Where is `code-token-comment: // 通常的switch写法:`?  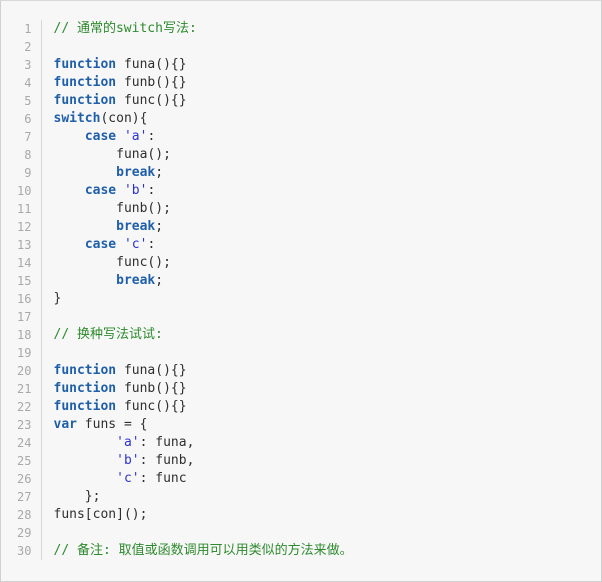
code-token-comment: // 通常的switch写法: is located at coordinates (125, 28).